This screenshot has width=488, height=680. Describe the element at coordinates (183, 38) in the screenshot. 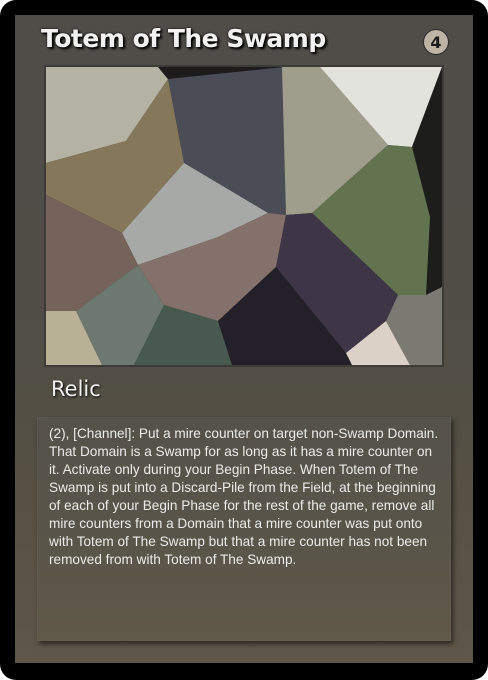

I see `card-title: Totem of The Swamp` at that location.